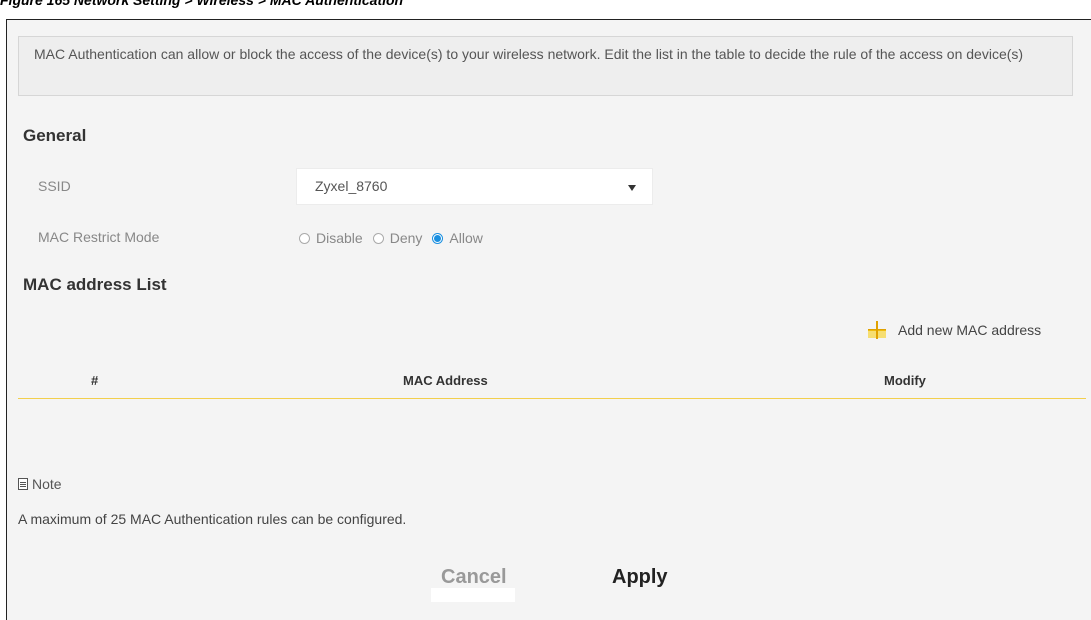 Image resolution: width=1091 pixels, height=620 pixels. I want to click on apply-button: Apply, so click(641, 579).